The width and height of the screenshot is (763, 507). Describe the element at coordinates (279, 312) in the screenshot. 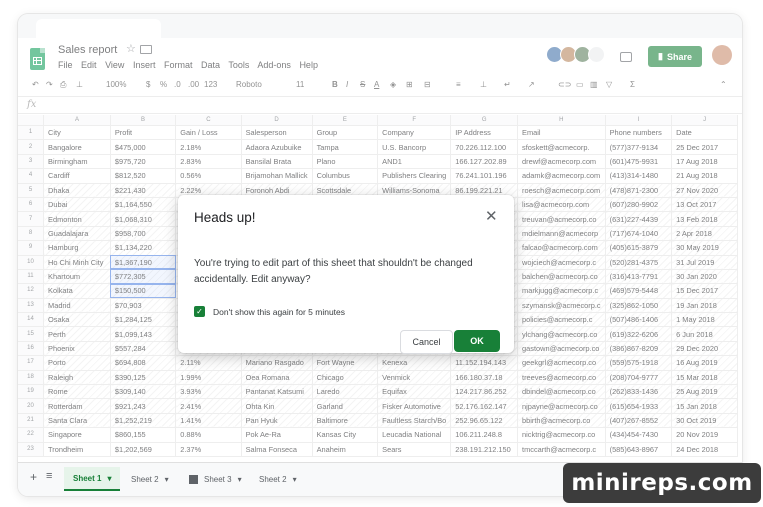

I see `dont-show-label: Don't show this again for 5 minutes` at that location.